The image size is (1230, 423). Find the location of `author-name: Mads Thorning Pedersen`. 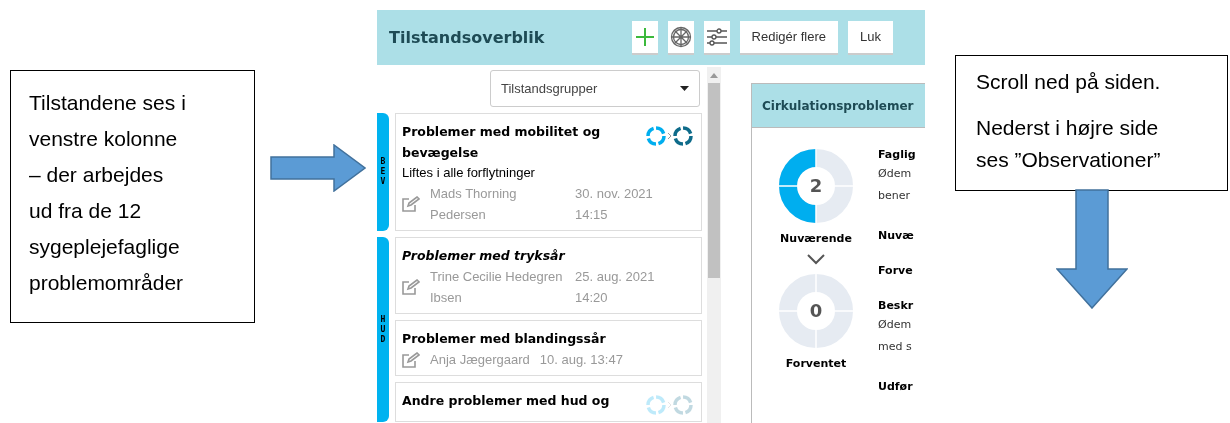

author-name: Mads Thorning Pedersen is located at coordinates (474, 204).